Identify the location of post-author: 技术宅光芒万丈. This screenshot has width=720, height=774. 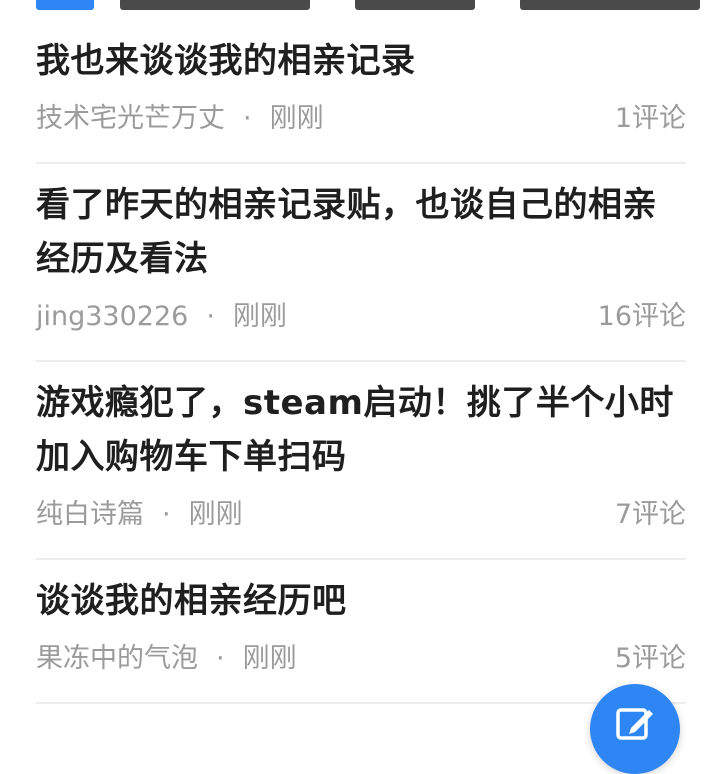
(130, 119).